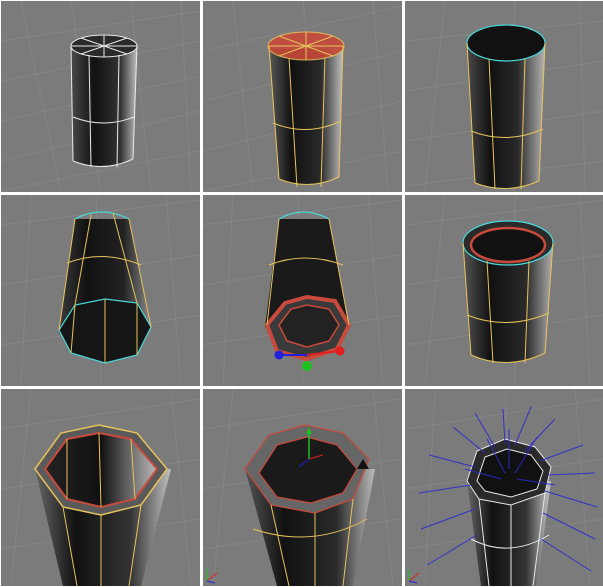 This screenshot has height=587, width=603. I want to click on cylinder-inset-move, so click(302, 487).